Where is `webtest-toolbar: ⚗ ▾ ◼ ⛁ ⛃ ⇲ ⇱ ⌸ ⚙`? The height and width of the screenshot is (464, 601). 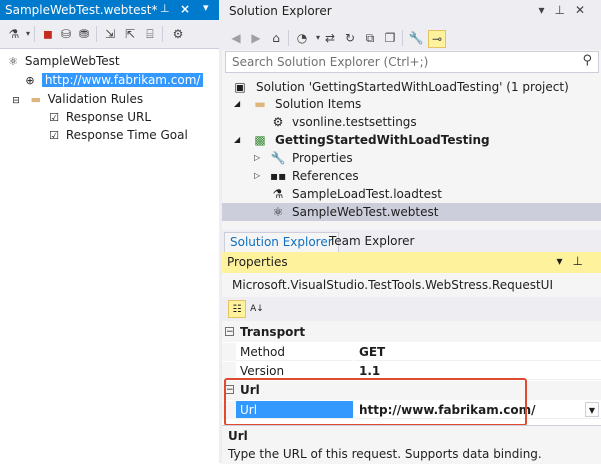 webtest-toolbar: ⚗ ▾ ◼ ⛁ ⛃ ⇲ ⇱ ⌸ ⚙ is located at coordinates (109, 34).